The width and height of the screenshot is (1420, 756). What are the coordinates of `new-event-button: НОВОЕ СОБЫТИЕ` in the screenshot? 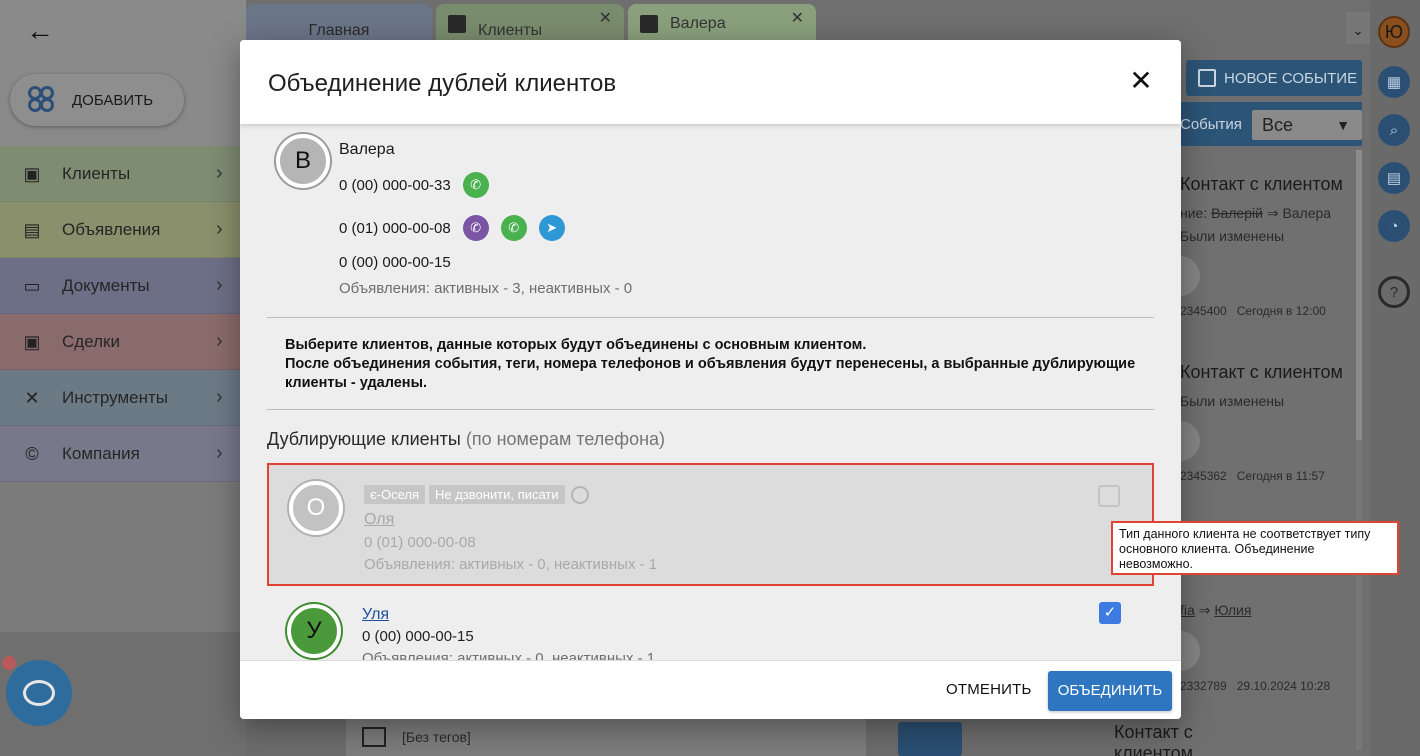 It's located at (1274, 78).